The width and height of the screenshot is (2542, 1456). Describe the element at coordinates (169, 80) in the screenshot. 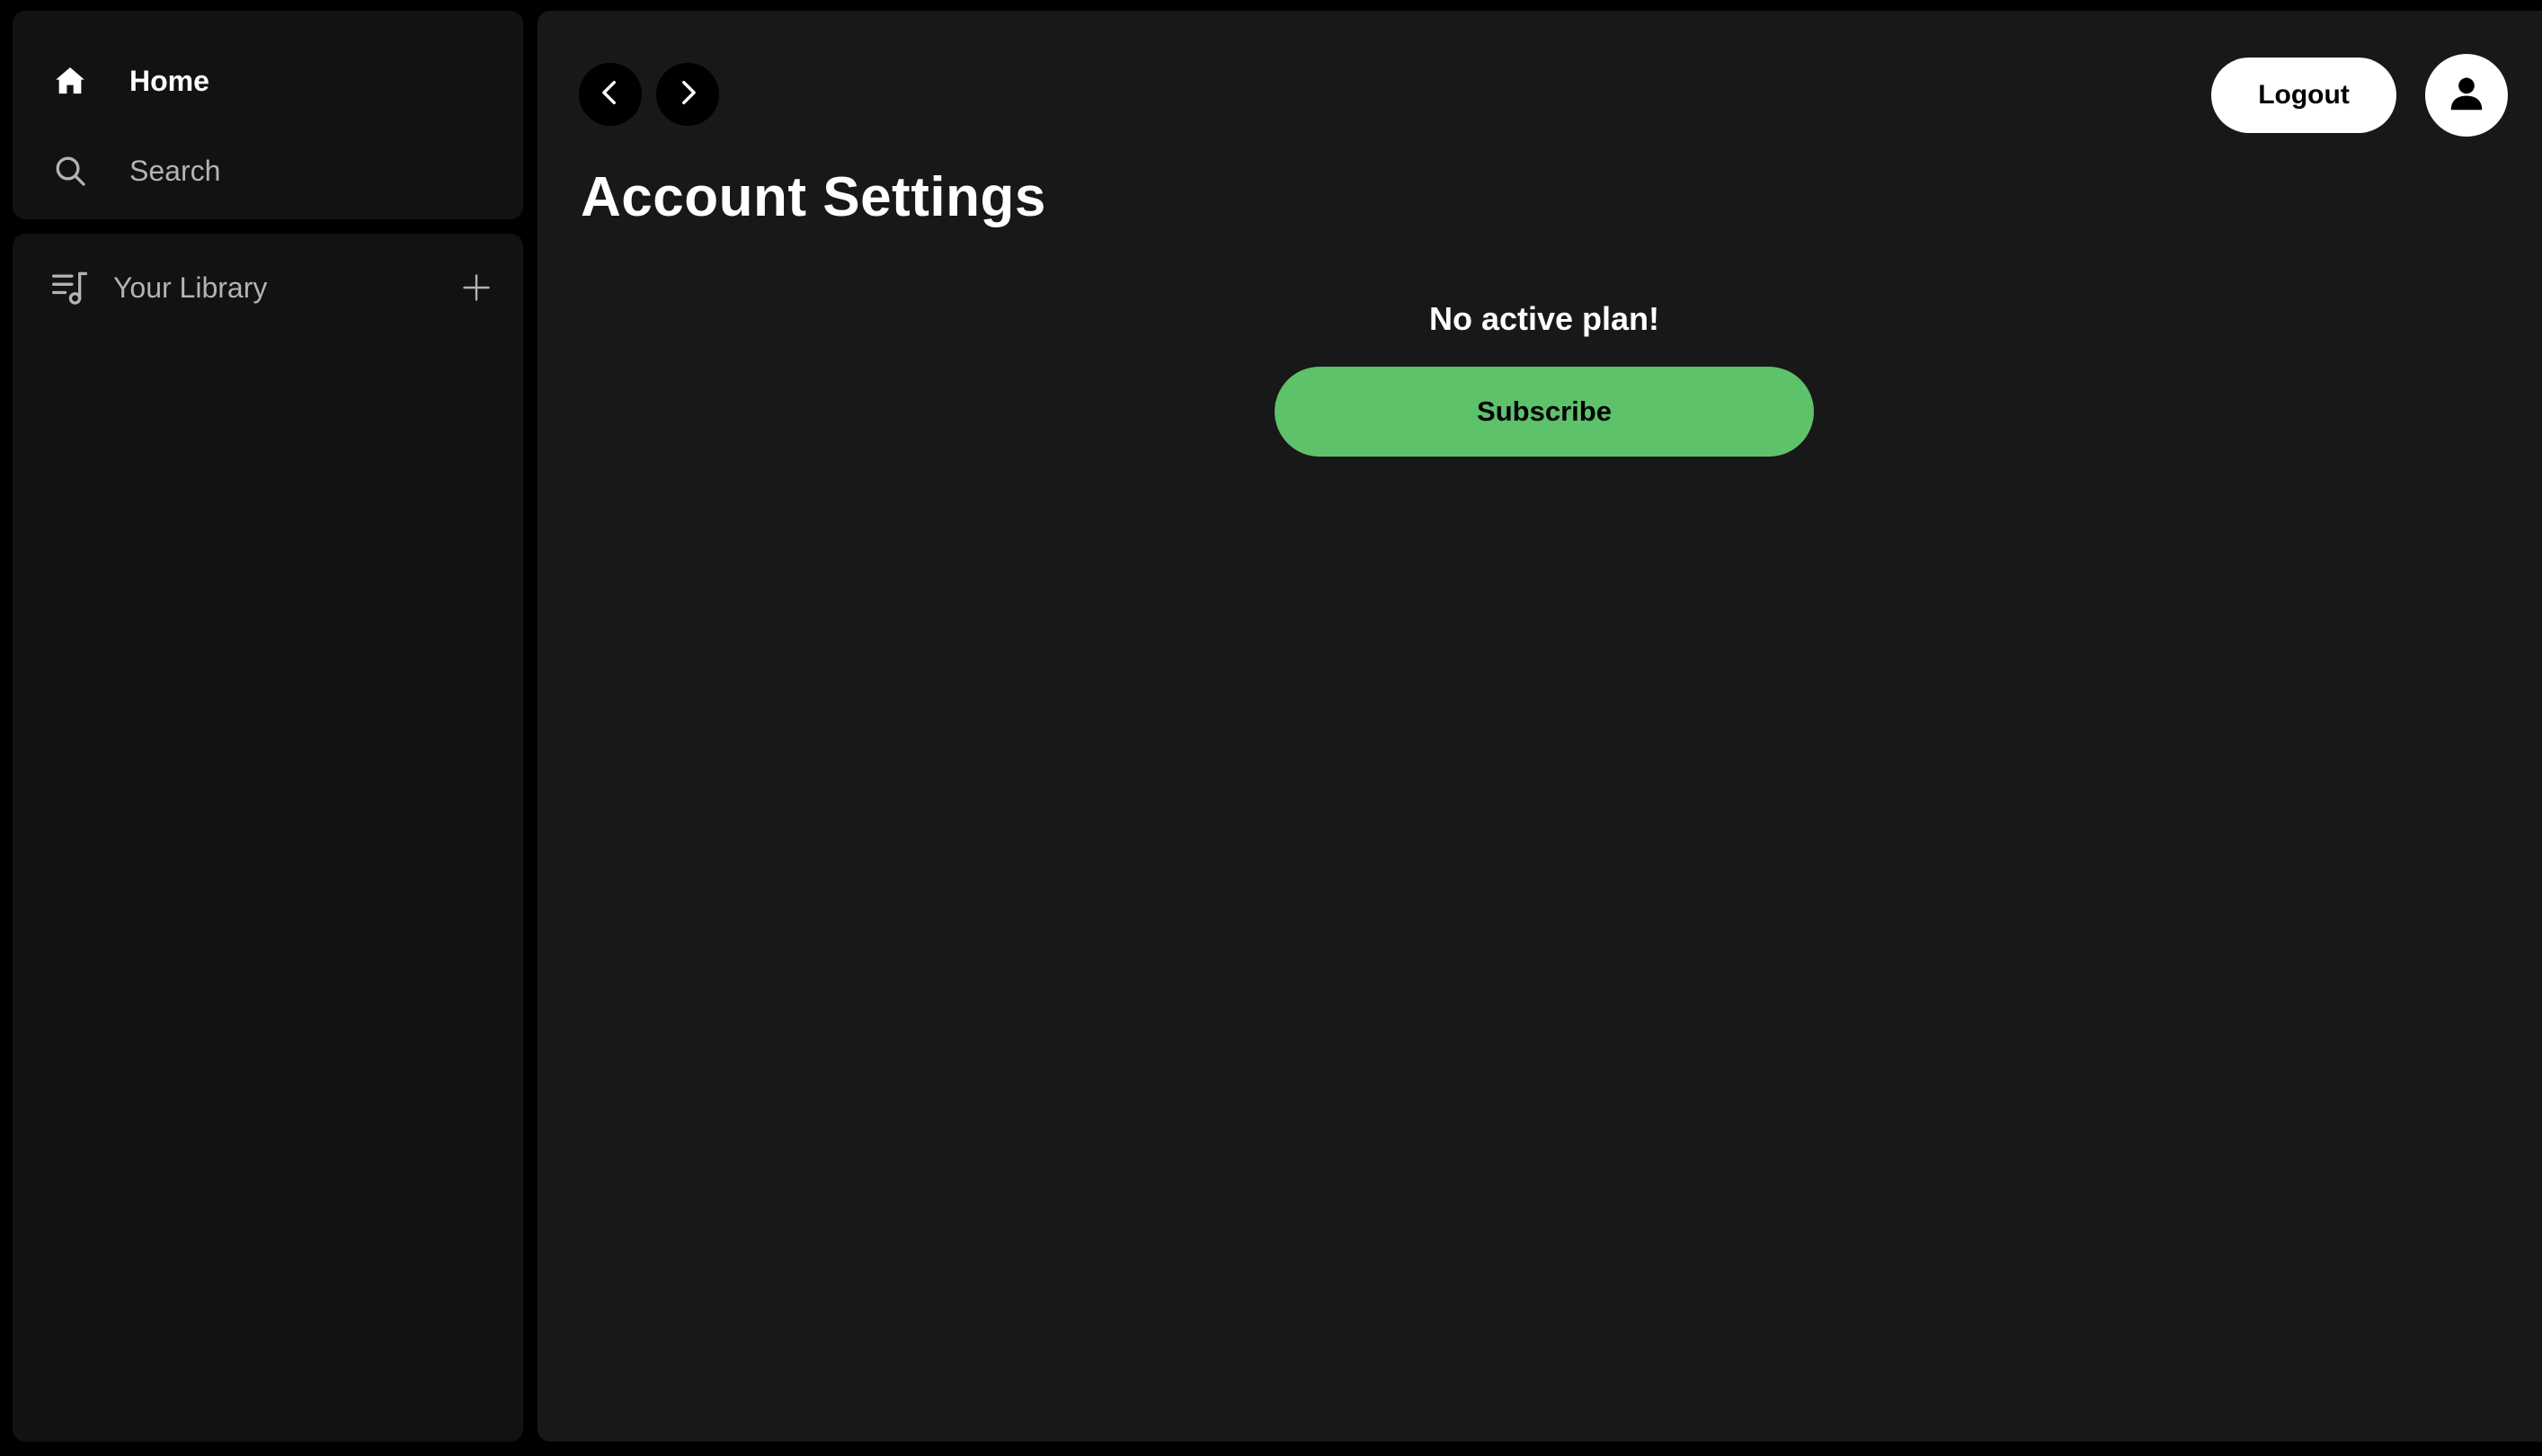

I see `sidebar-item-label: Home` at that location.